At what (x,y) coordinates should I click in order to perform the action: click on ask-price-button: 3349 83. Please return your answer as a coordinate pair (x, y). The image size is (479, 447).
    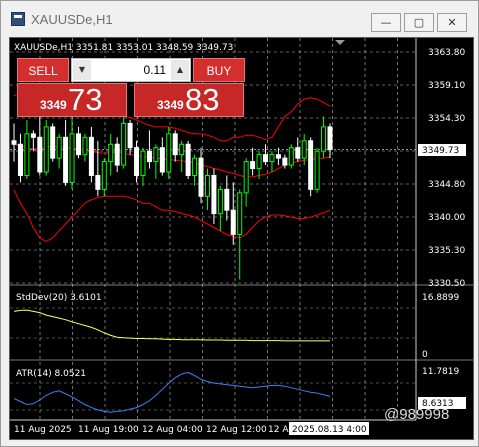
    Looking at the image, I should click on (189, 99).